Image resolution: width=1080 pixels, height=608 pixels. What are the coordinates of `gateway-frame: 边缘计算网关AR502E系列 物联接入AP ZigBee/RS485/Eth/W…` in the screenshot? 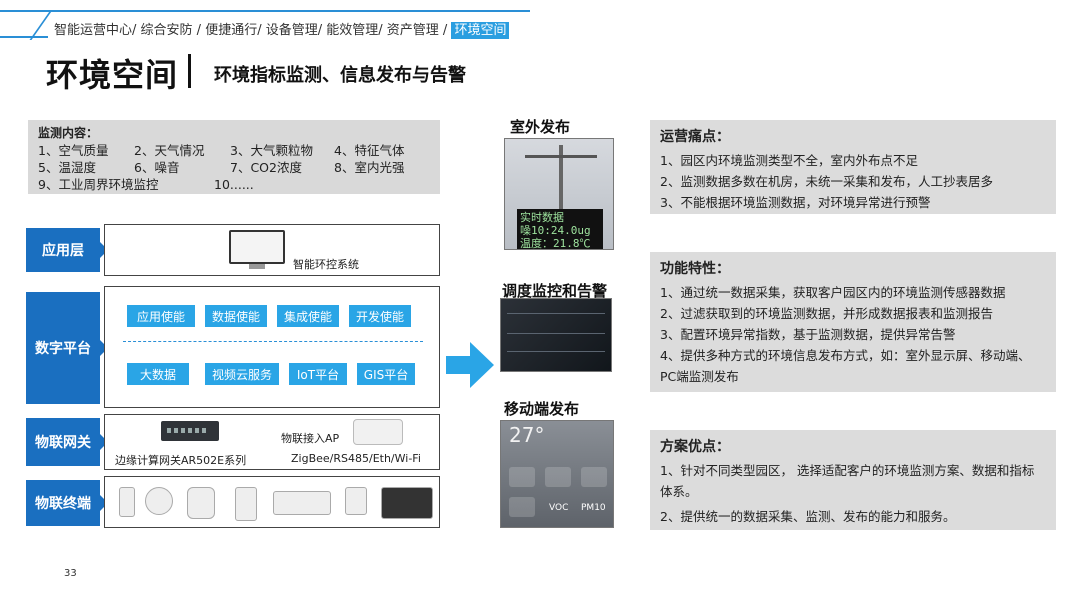 It's located at (272, 442).